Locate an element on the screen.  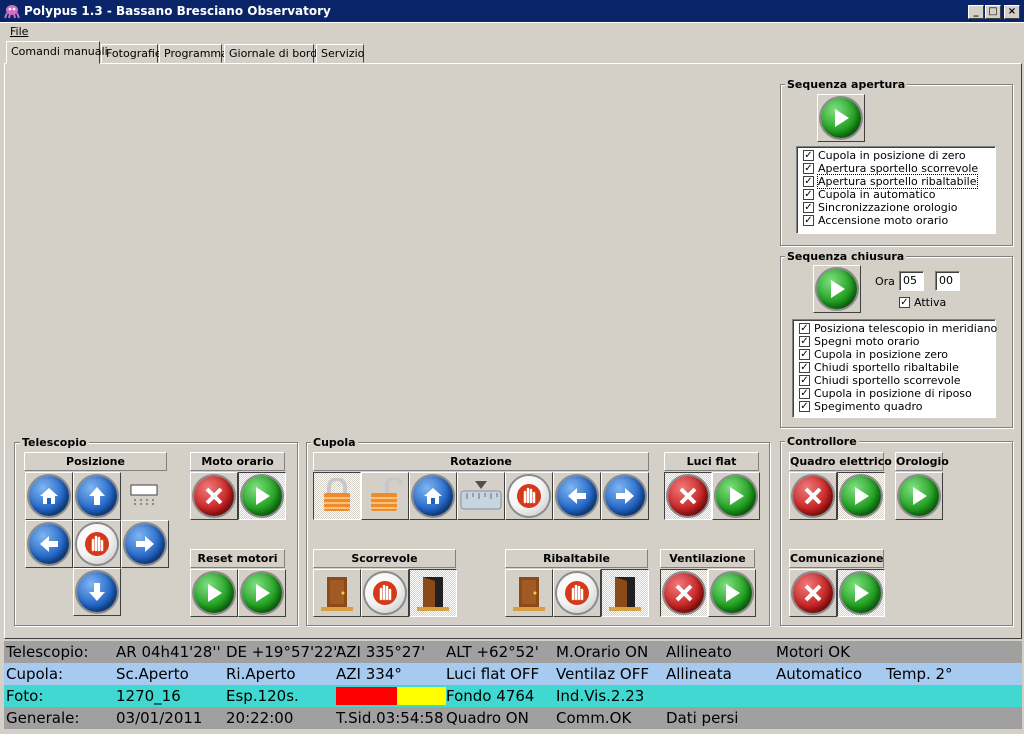
quadro-off-button is located at coordinates (813, 496).